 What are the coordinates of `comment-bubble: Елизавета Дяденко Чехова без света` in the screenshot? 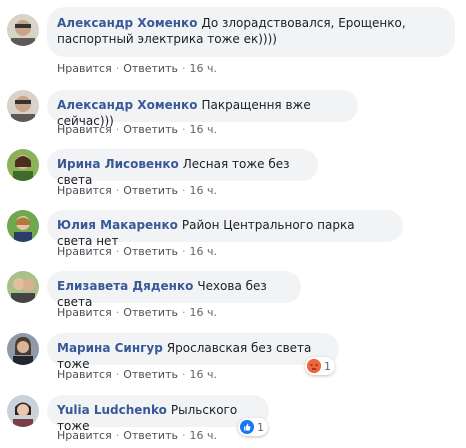 It's located at (174, 290).